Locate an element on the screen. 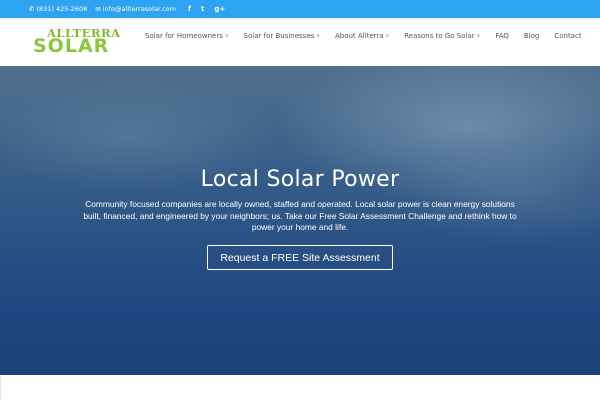 This screenshot has width=600, height=400. nav-item-homeowners: Solar for Homeowners ∨ is located at coordinates (187, 36).